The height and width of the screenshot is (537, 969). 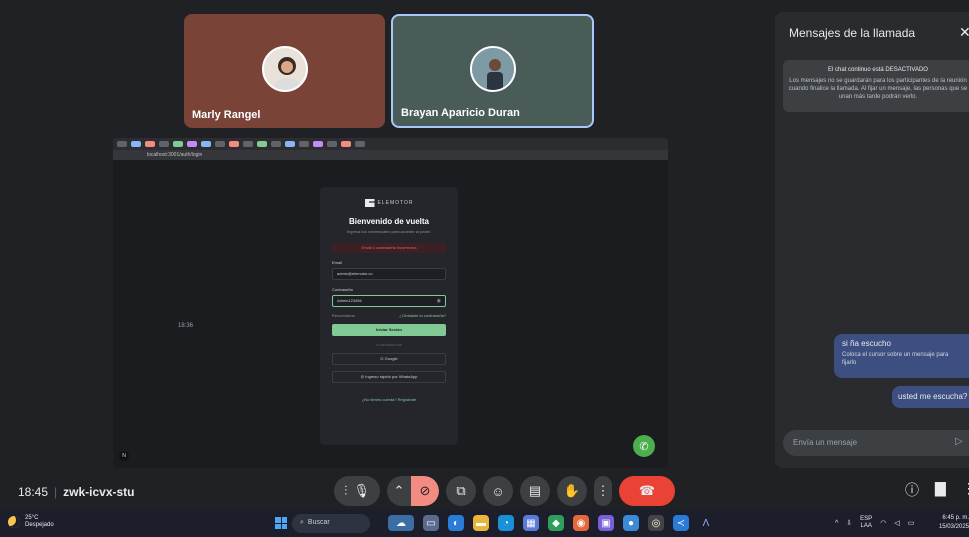 I want to click on google-button-label: Google, so click(x=391, y=358).